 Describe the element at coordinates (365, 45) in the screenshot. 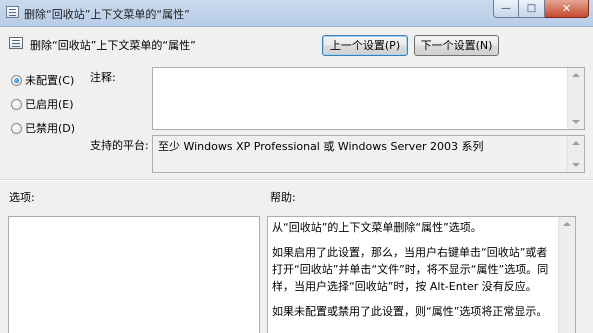

I see `previous-setting-button: 上一个设置(P)` at that location.